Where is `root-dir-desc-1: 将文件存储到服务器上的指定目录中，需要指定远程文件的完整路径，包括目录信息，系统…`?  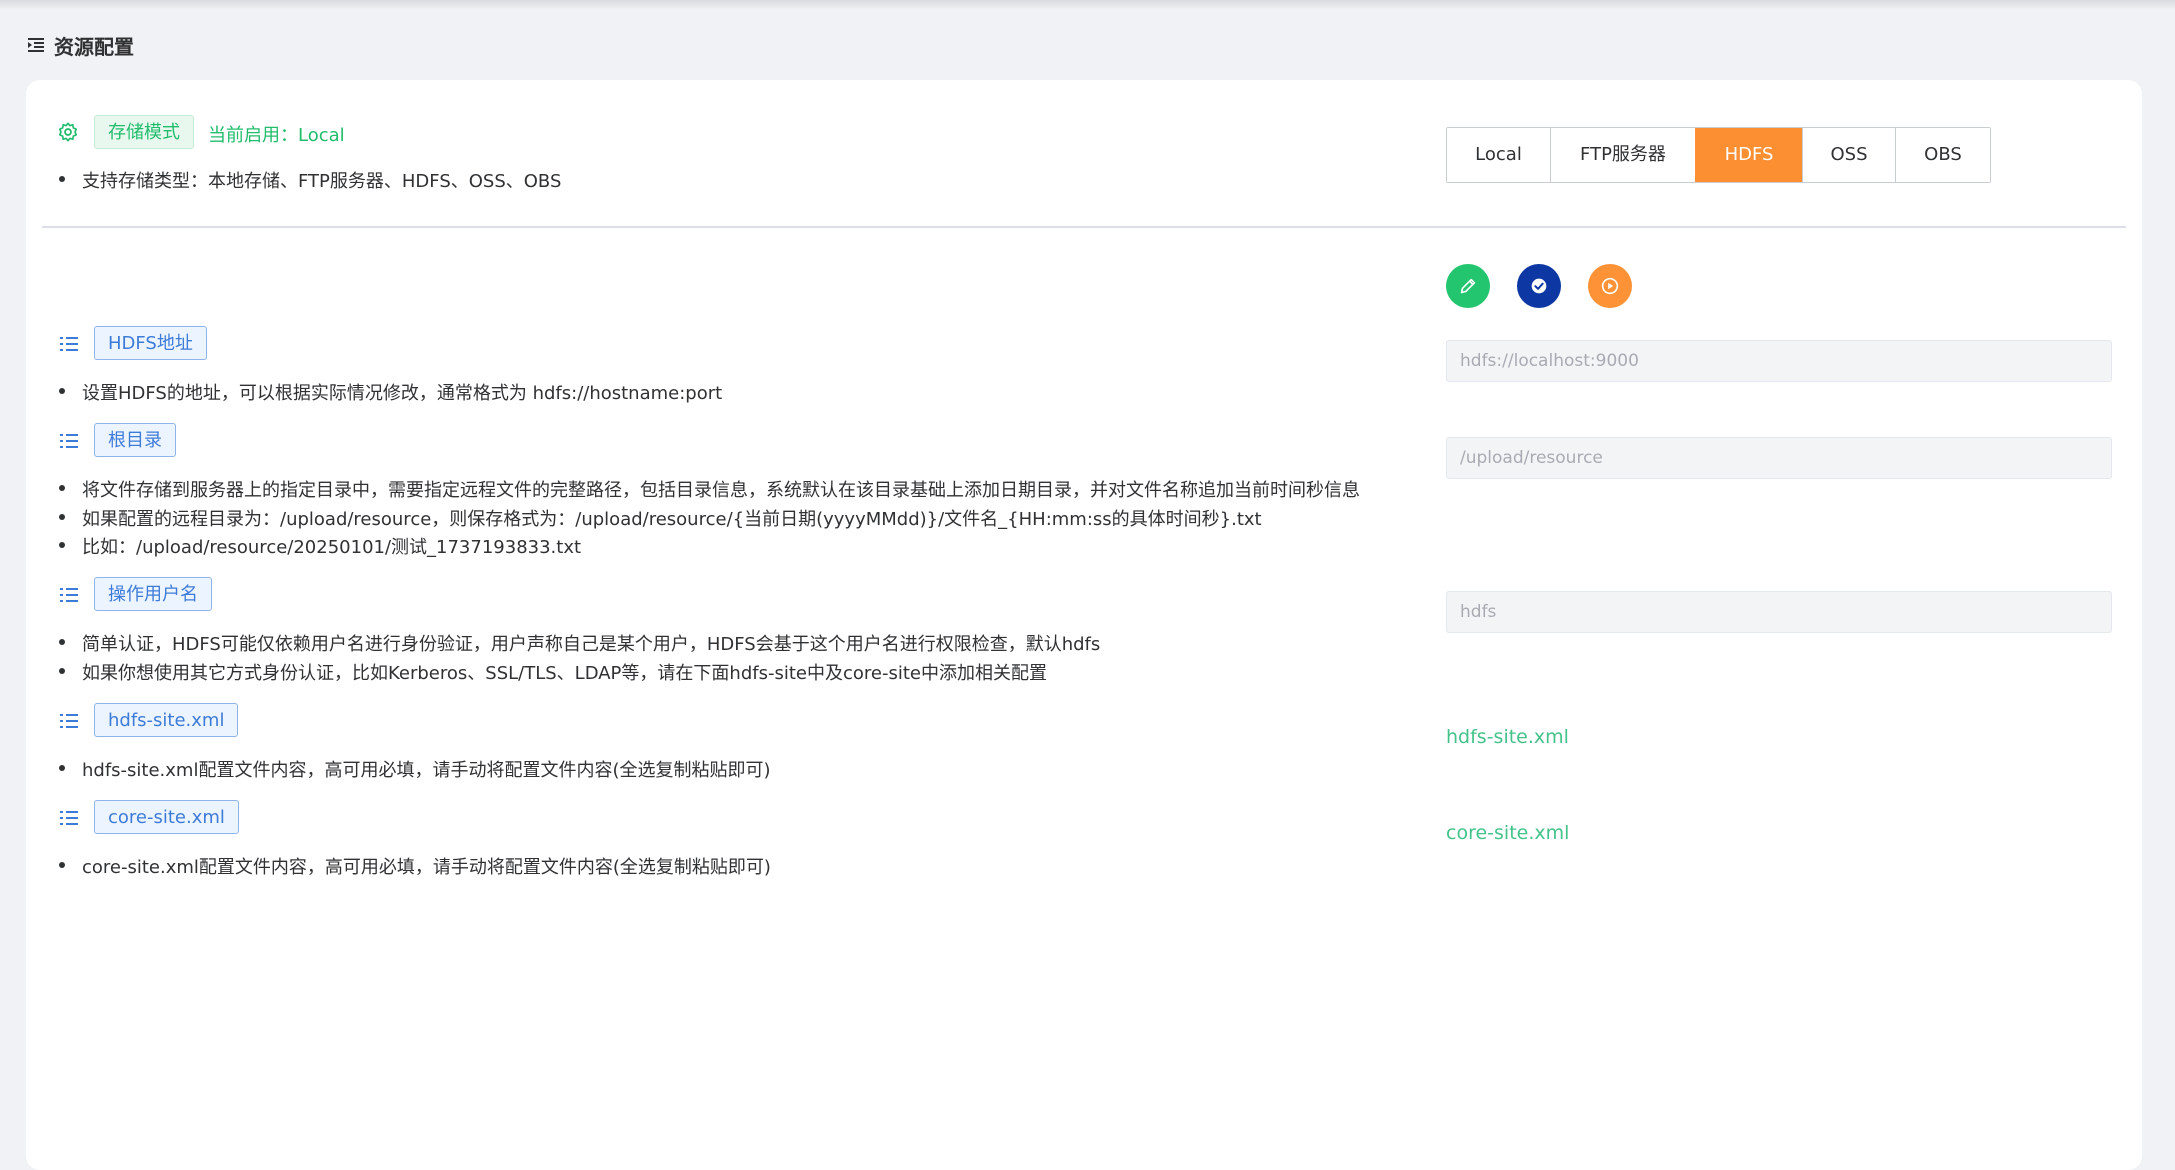
root-dir-desc-1: 将文件存储到服务器上的指定目录中，需要指定远程文件的完整路径，包括目录信息，系统… is located at coordinates (709, 489).